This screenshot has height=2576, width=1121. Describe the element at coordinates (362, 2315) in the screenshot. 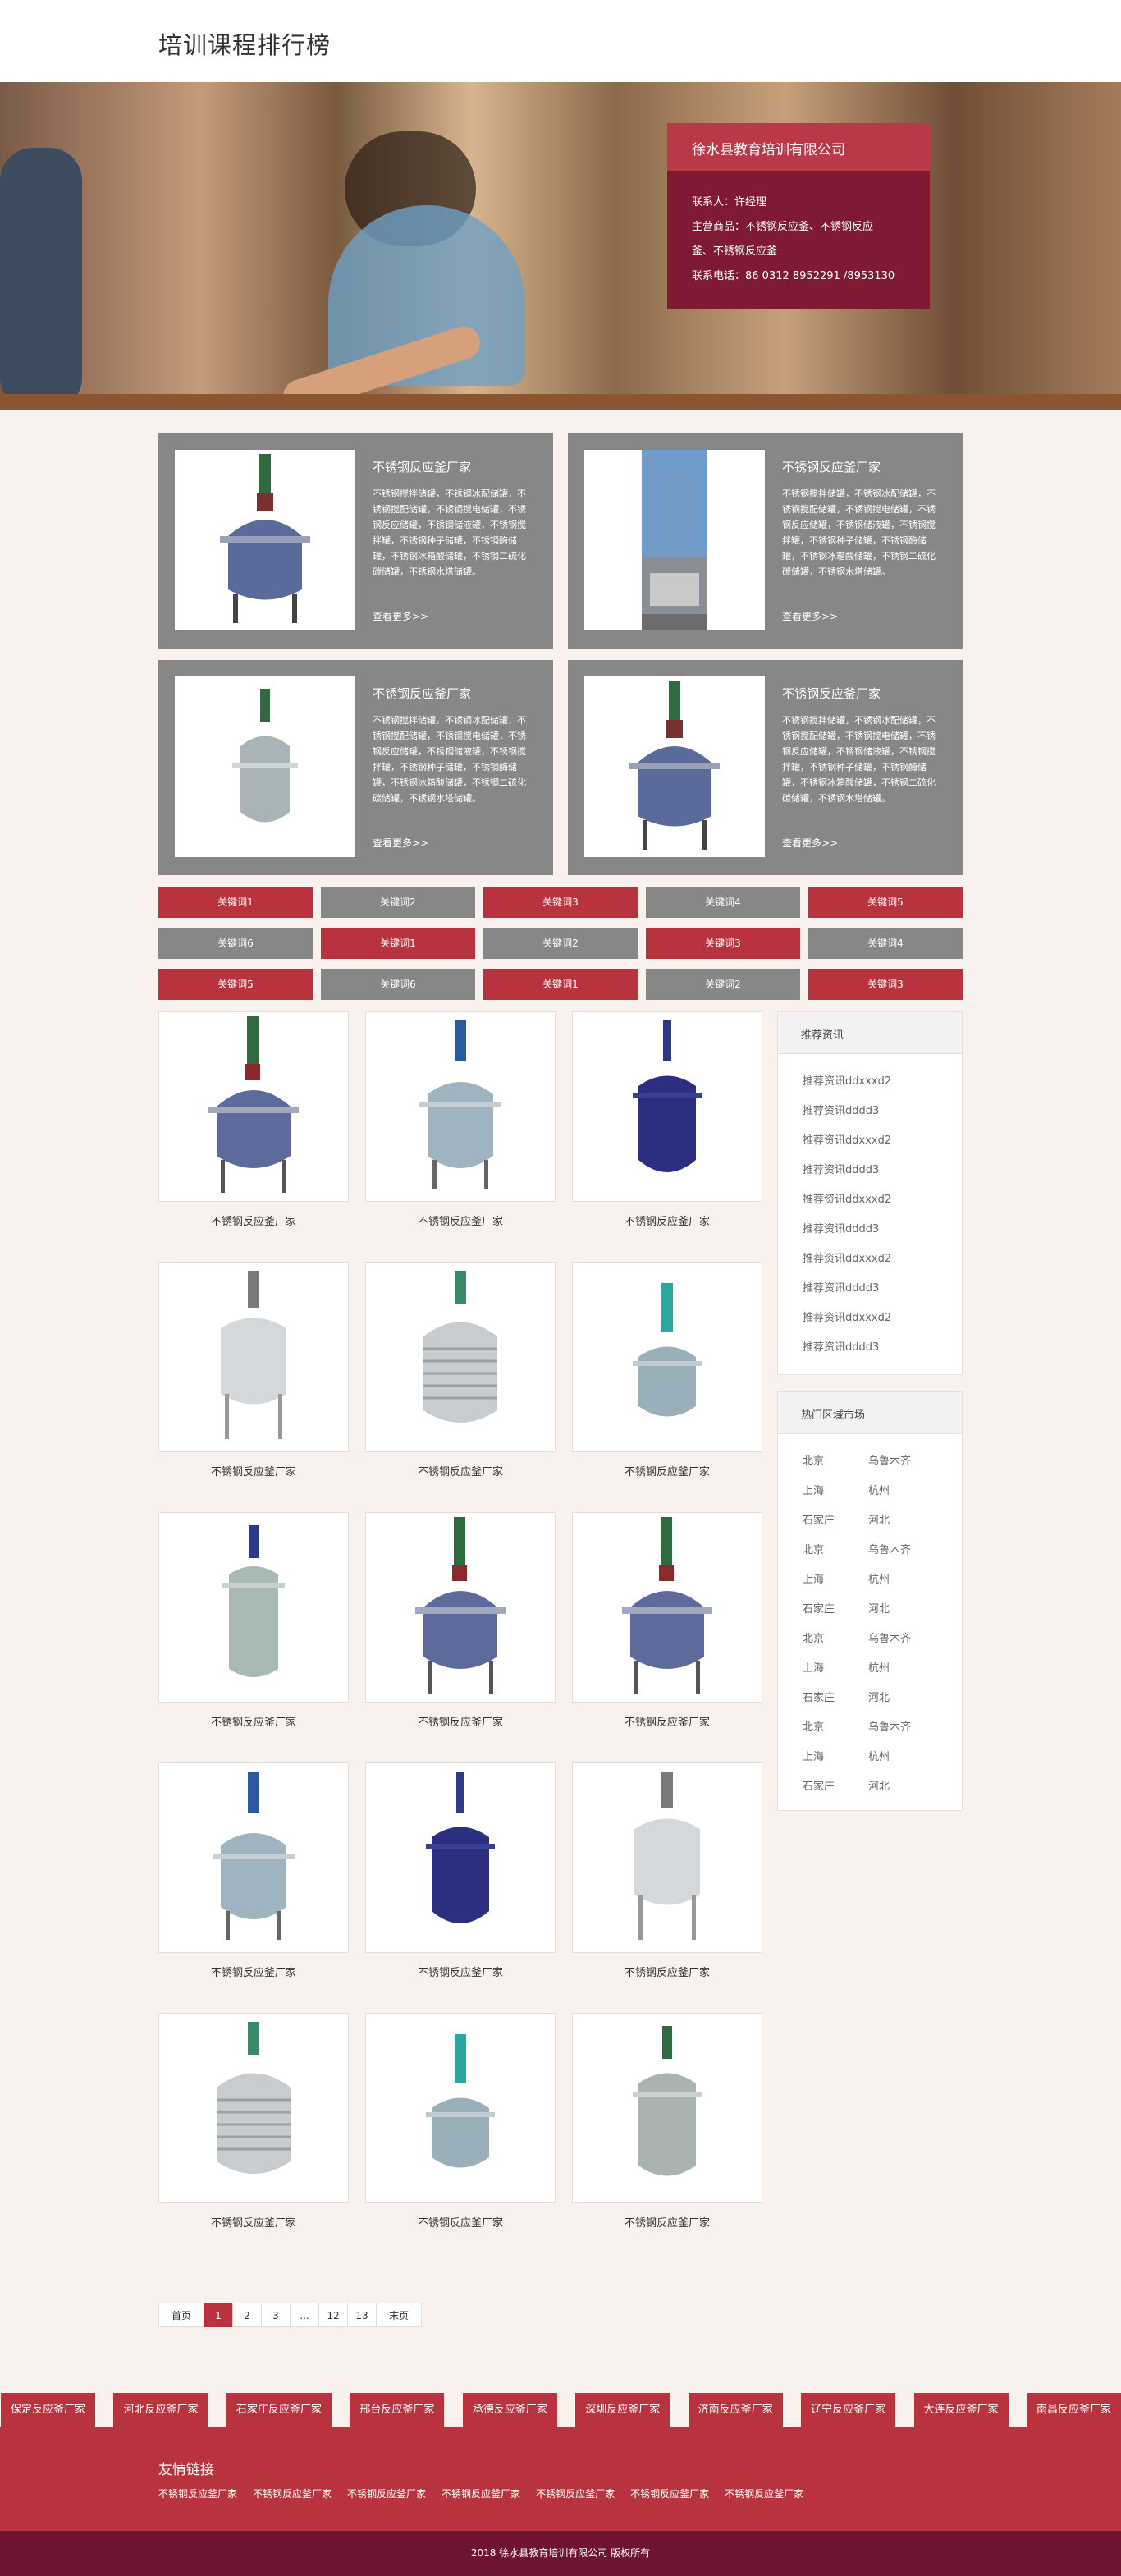

I see `page-13-button: 13` at that location.